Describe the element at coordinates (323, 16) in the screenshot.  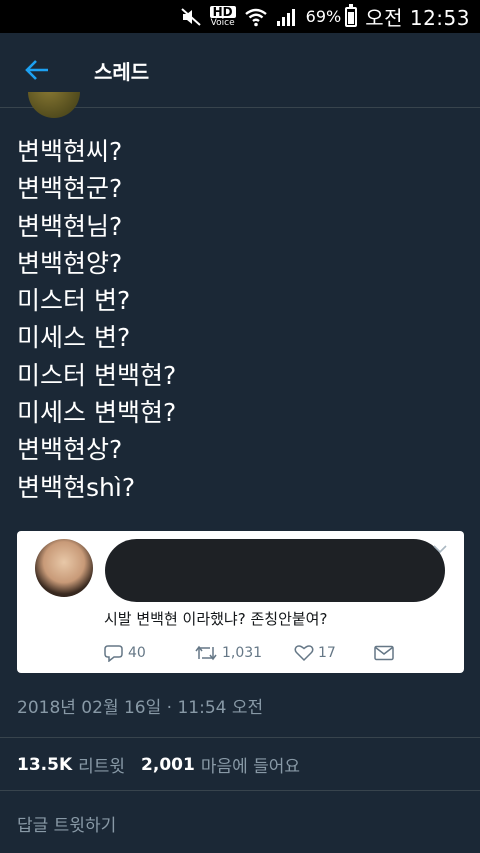
I see `battery-percent: 69%` at that location.